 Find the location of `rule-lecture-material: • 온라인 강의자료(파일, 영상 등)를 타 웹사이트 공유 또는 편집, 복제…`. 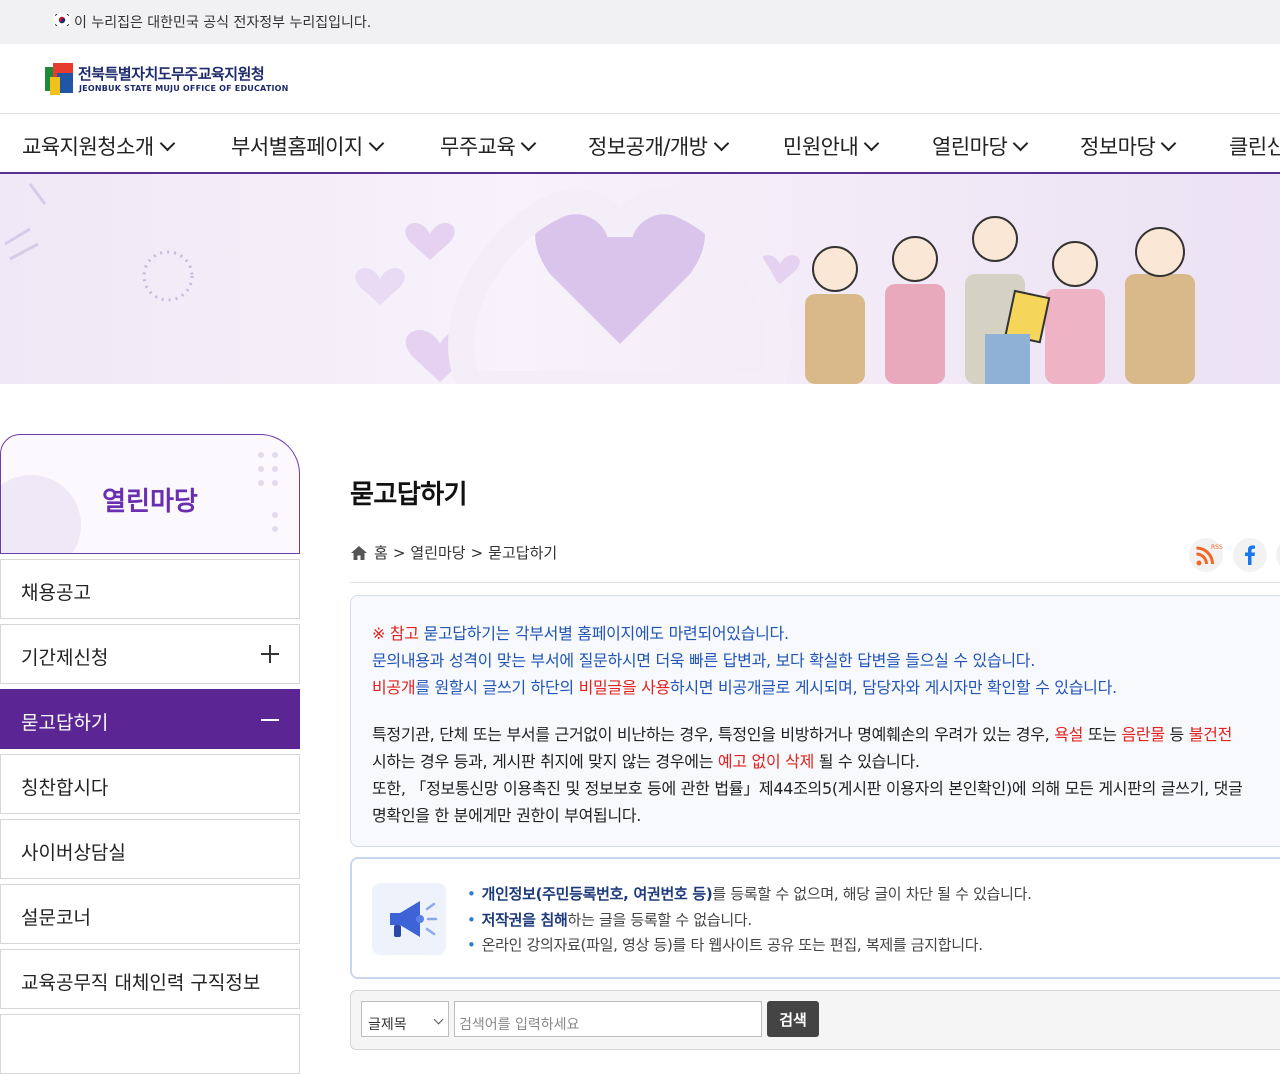

rule-lecture-material: • 온라인 강의자료(파일, 영상 등)를 타 웹사이트 공유 또는 편집, 복제… is located at coordinates (725, 945).